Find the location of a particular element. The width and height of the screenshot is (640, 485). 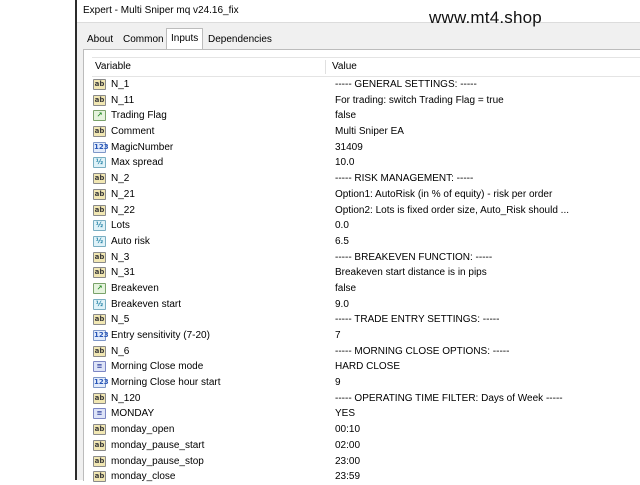

table-row: 123 Entry sensitivity (7-20) 7 is located at coordinates (366, 336).